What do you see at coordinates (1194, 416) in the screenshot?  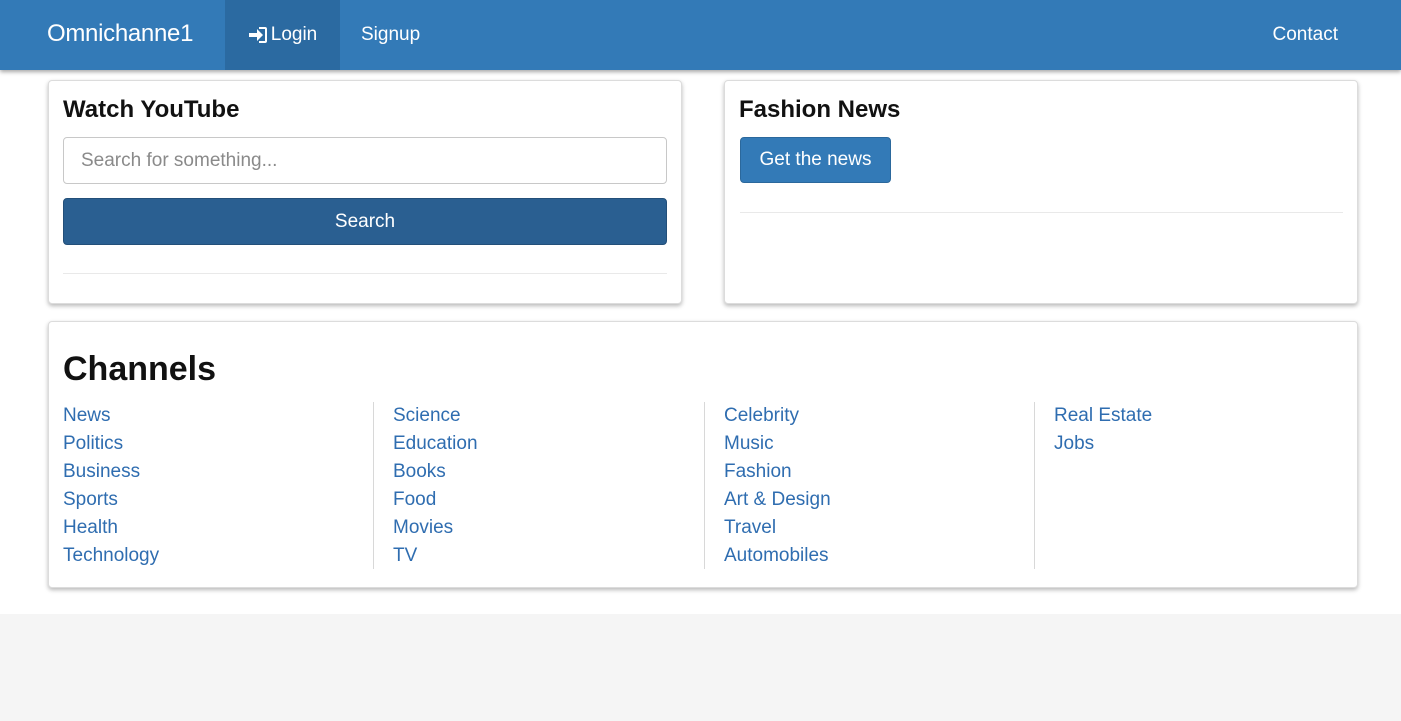 I see `list-item: Real Estate` at bounding box center [1194, 416].